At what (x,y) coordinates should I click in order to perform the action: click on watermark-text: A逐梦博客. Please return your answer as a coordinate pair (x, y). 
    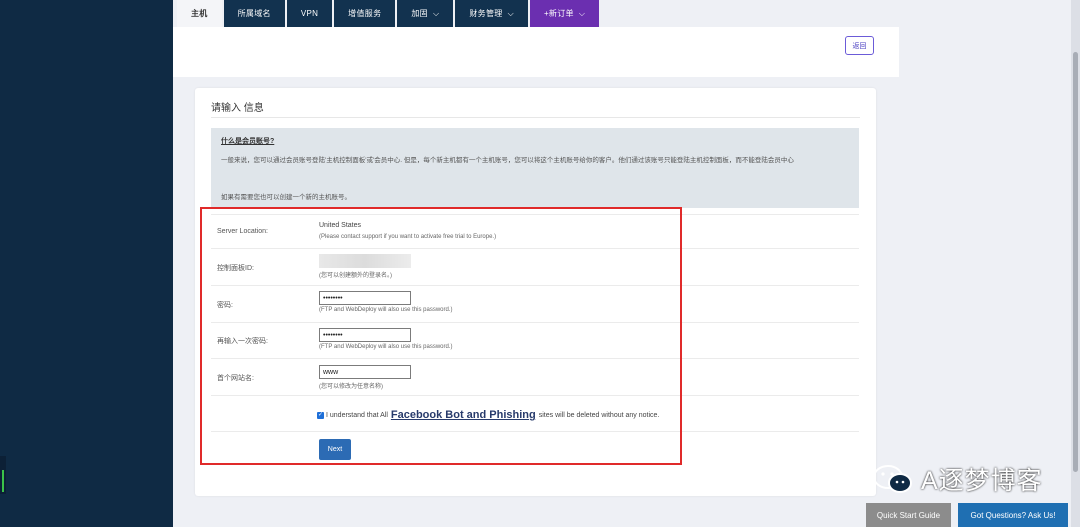
    Looking at the image, I should click on (982, 481).